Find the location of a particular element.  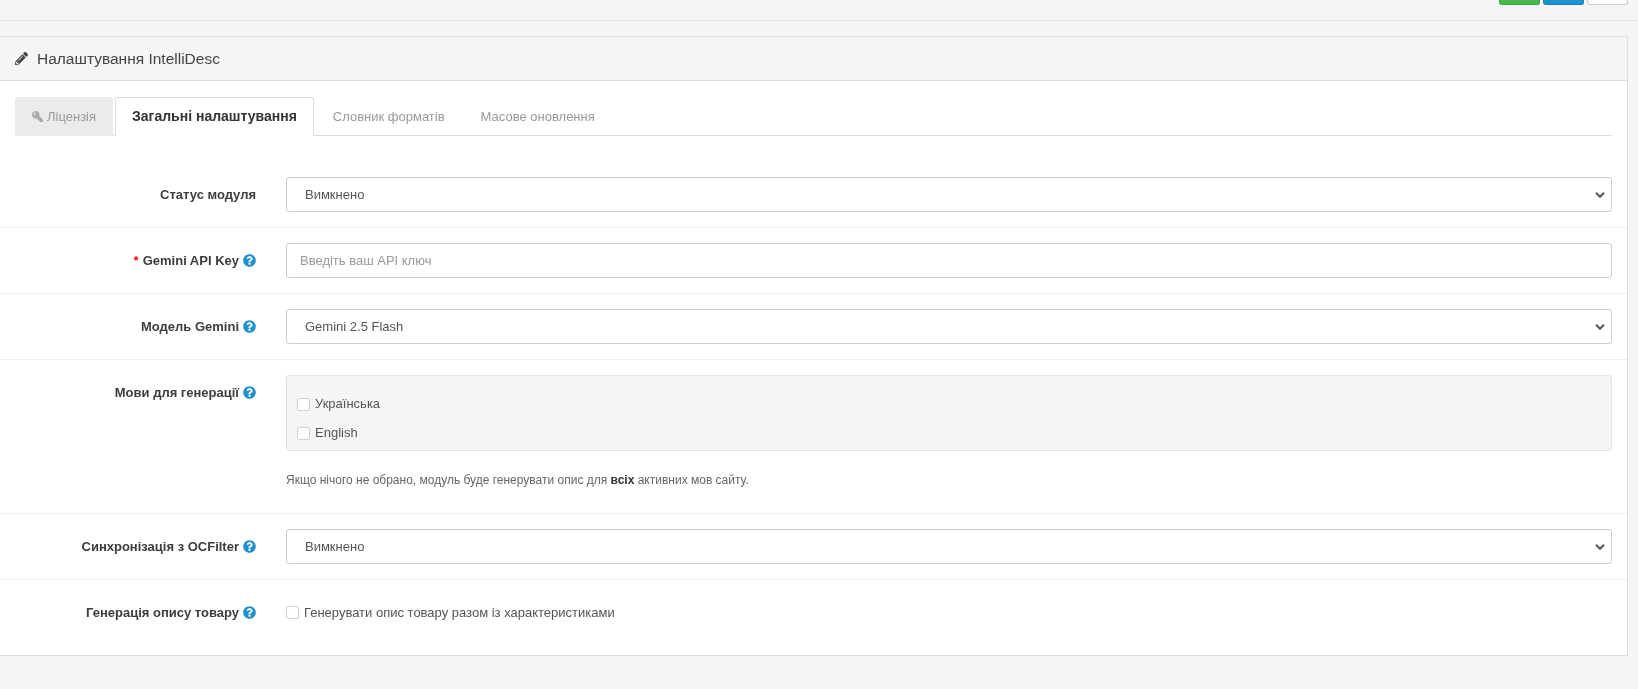

text-field: Введіть ваш API ключ is located at coordinates (949, 260).